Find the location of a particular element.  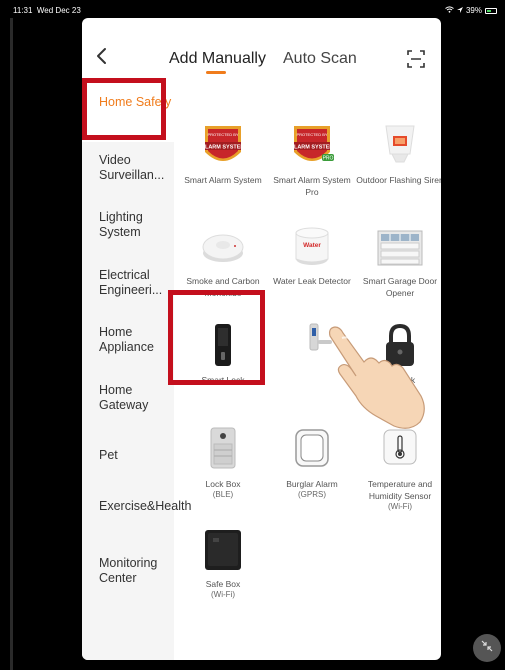

device-tile-temperature-humidity-sensor: Temperature and Humidity Sensor (Wi-Fi) is located at coordinates (398, 468).